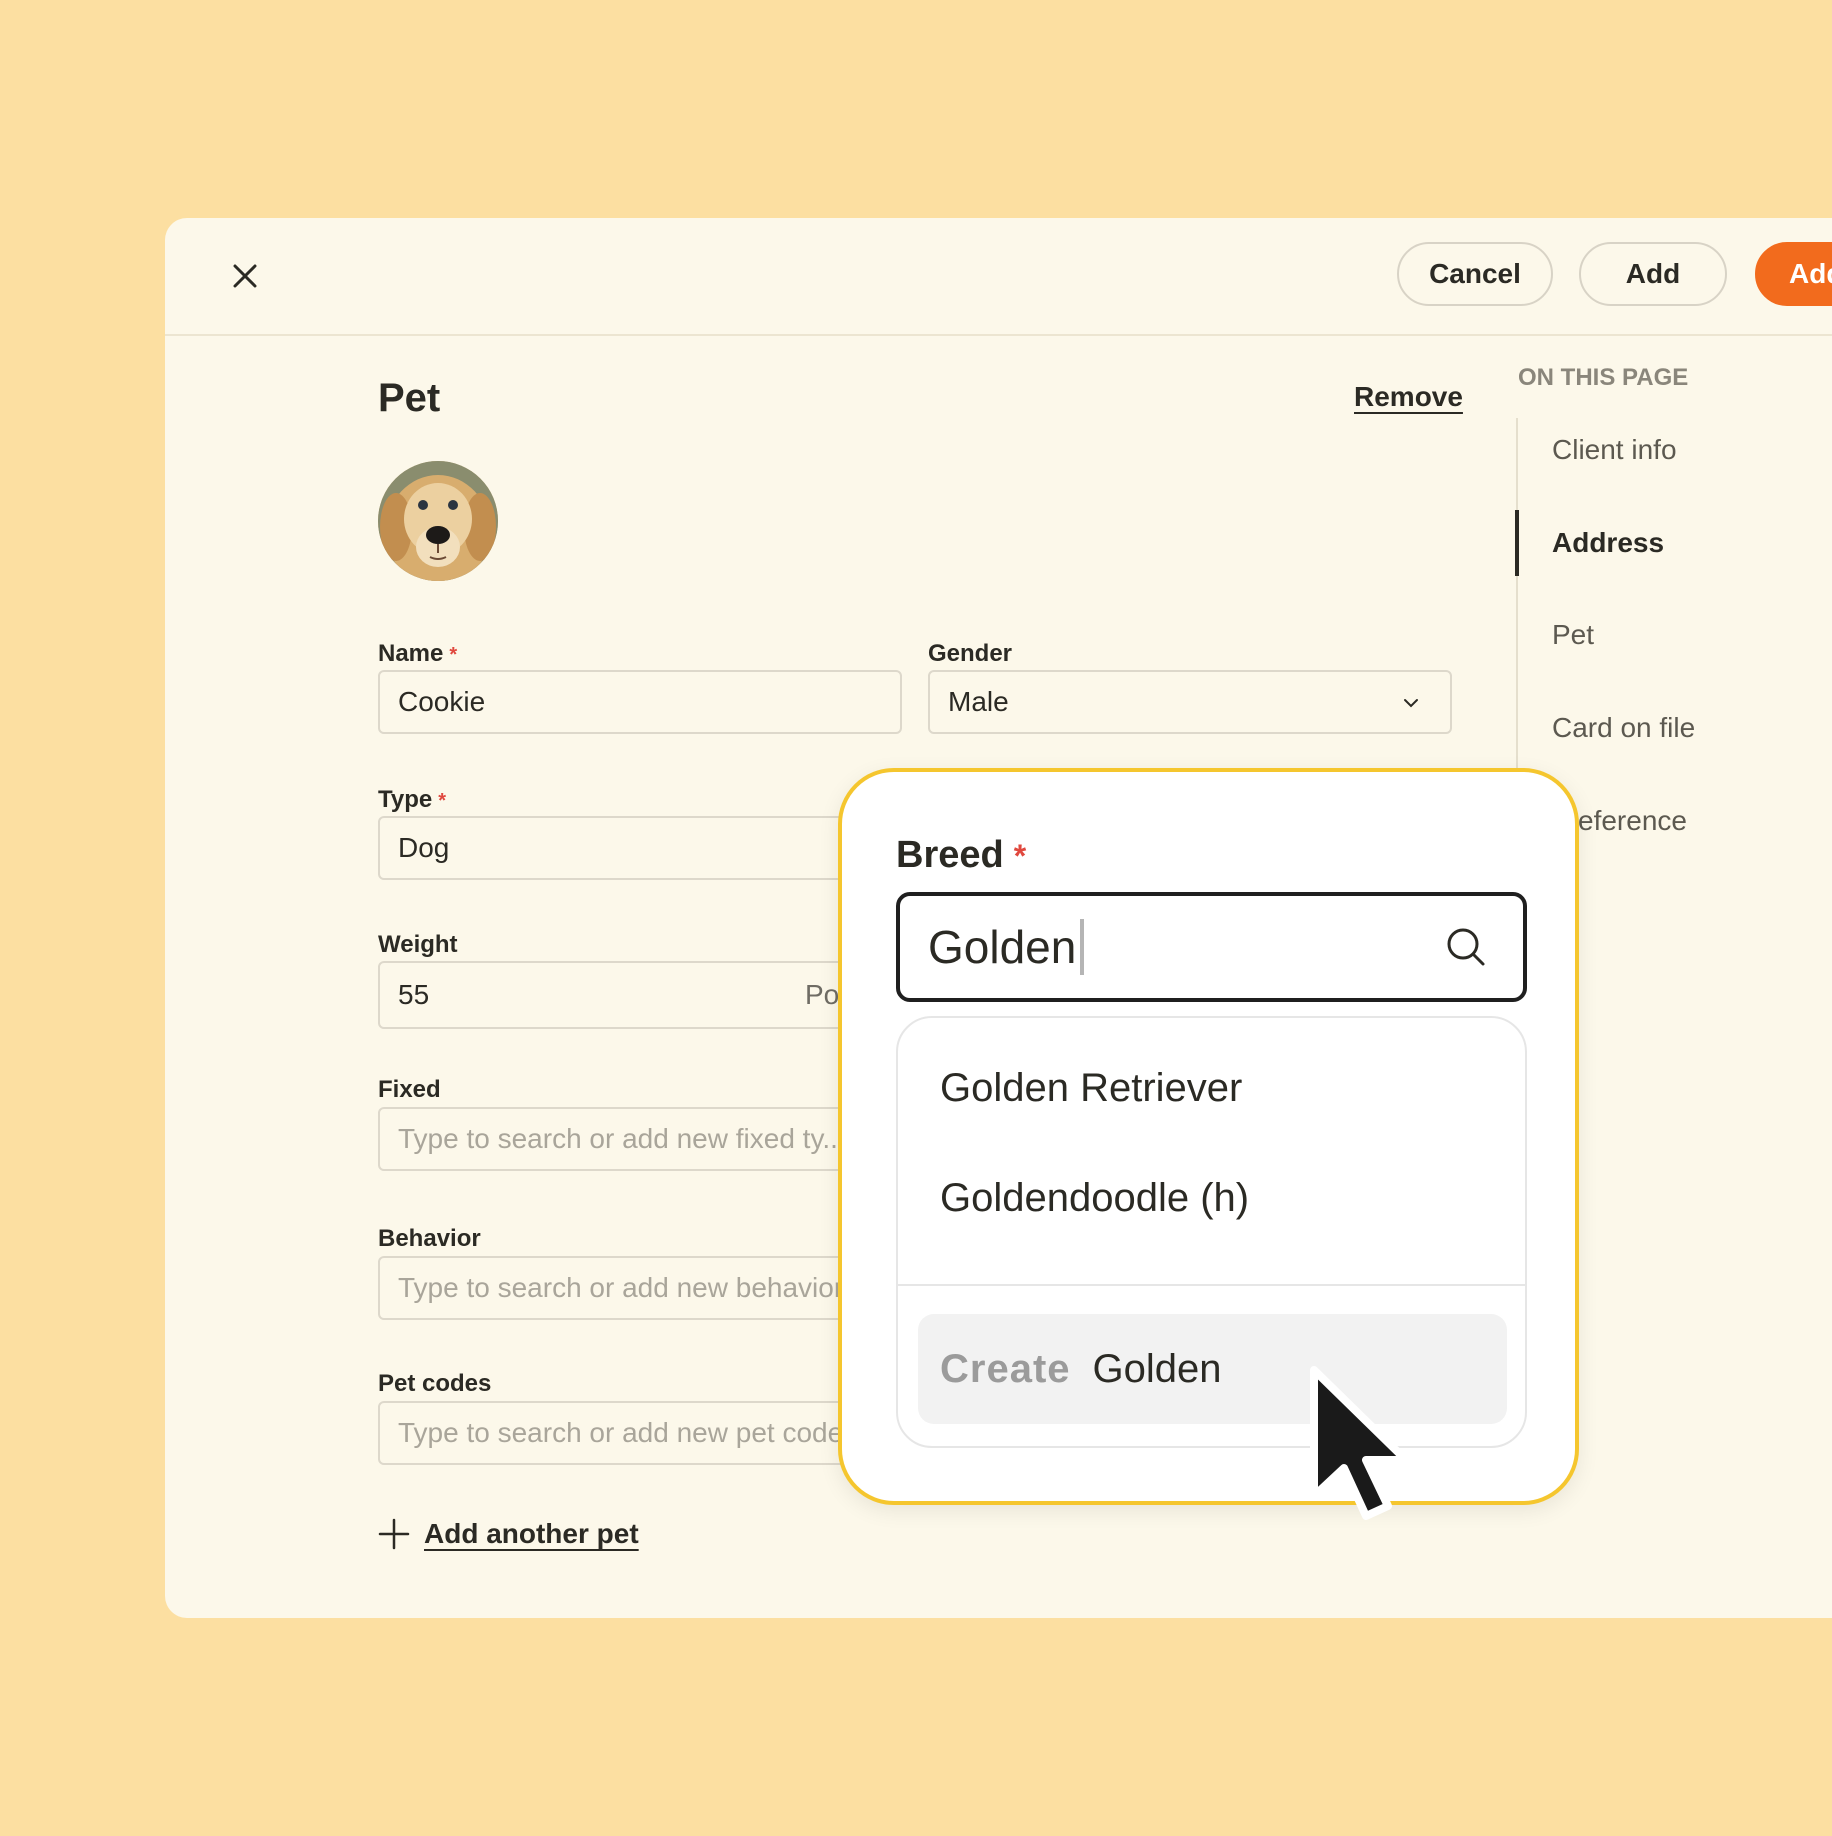 Image resolution: width=1832 pixels, height=1836 pixels. I want to click on pet-avatar, so click(438, 521).